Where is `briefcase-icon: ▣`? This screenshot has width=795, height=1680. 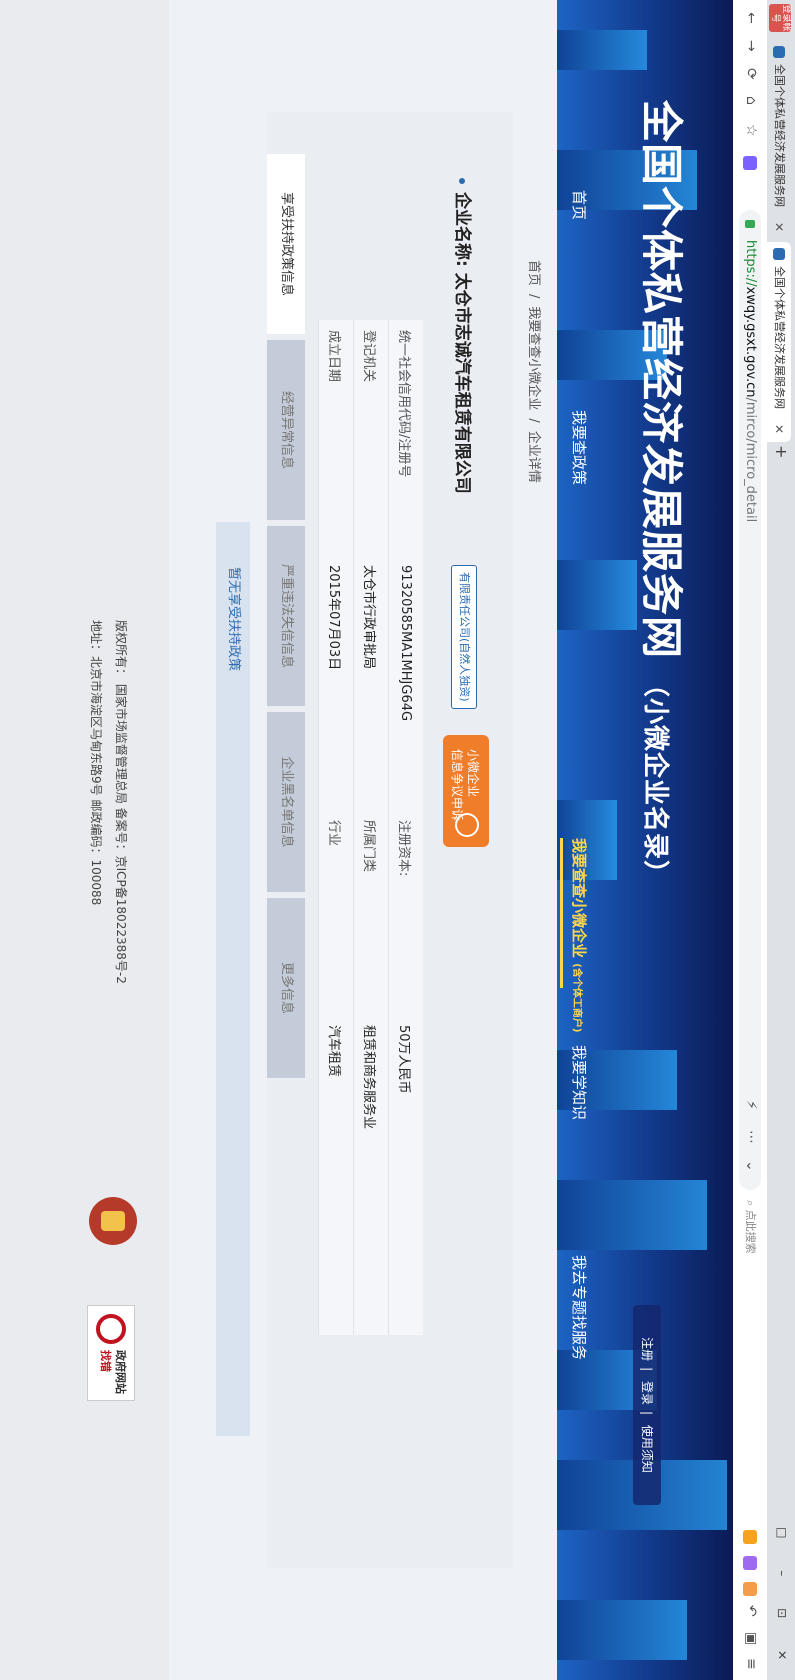 briefcase-icon: ▣ is located at coordinates (751, 1638).